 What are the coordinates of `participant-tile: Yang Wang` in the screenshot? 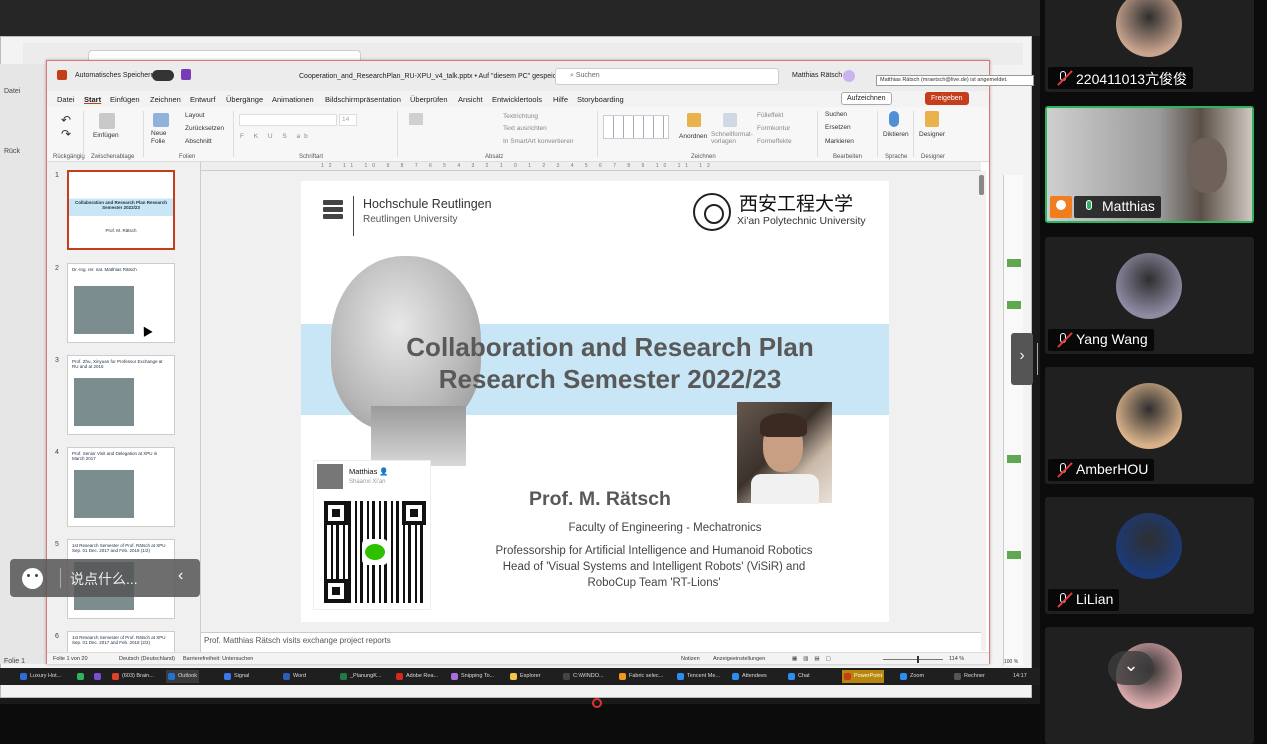 It's located at (1149, 295).